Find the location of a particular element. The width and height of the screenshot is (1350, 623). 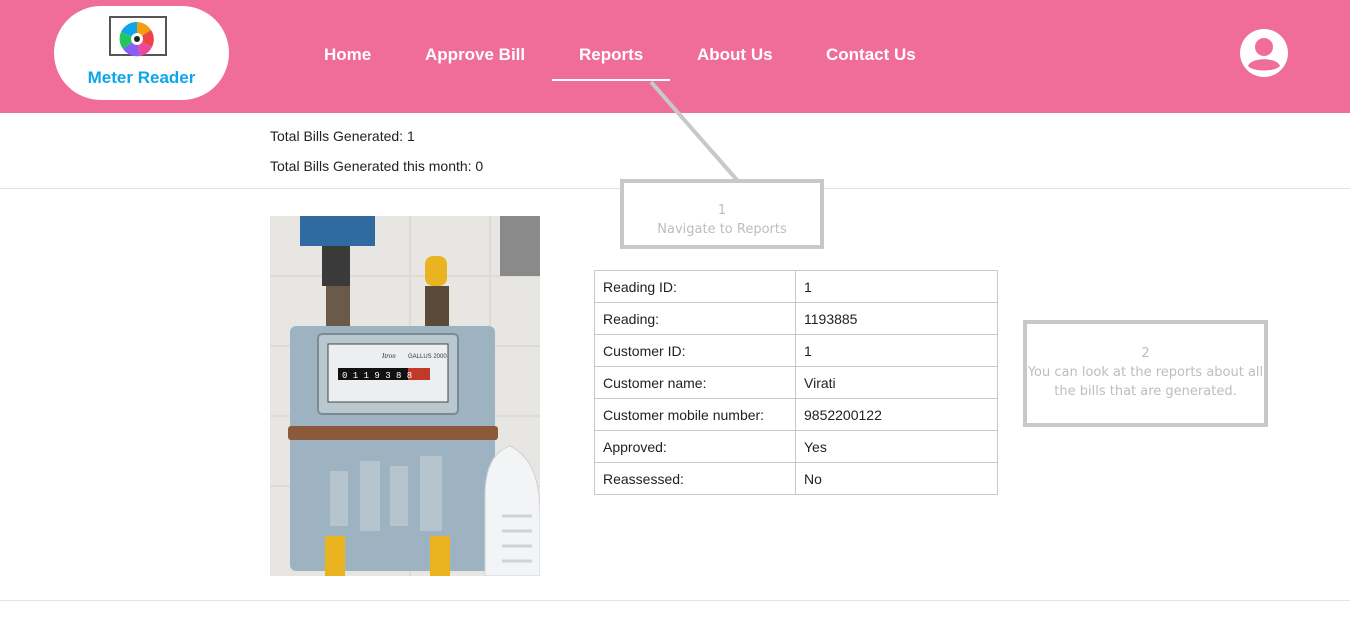

tutorial-callout-1: 1 Navigate to Reports is located at coordinates (722, 214).